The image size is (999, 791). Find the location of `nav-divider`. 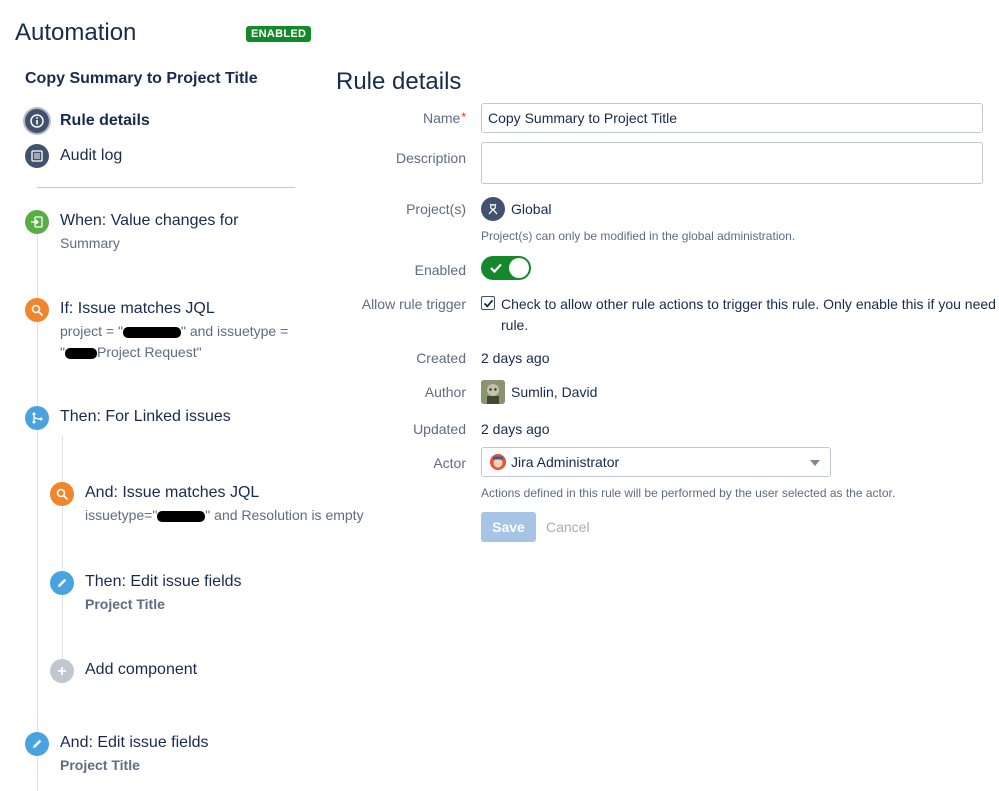

nav-divider is located at coordinates (166, 187).